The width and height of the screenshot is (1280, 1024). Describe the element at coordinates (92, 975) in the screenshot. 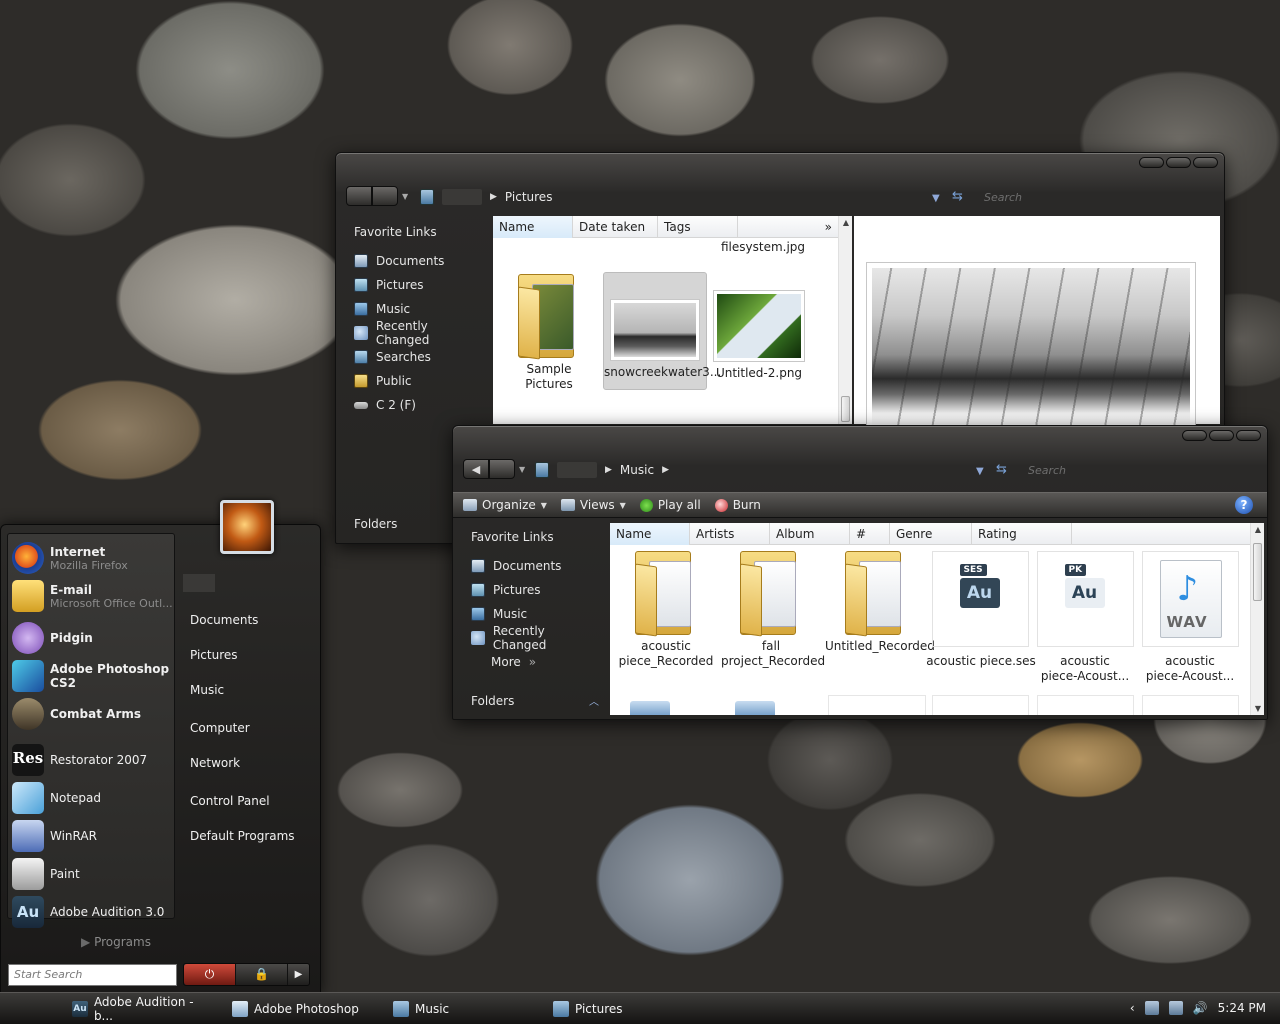

I see `start-search-input: Start Search` at that location.